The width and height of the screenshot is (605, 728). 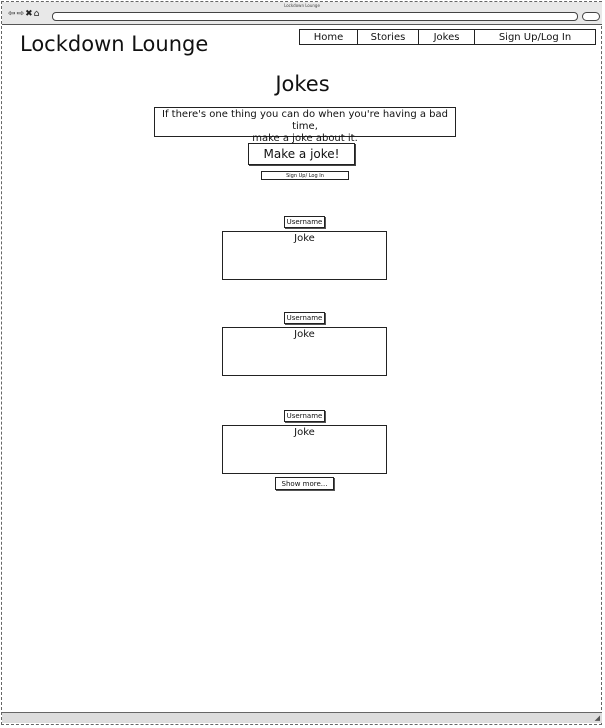 I want to click on nav-stories: Stories, so click(x=388, y=37).